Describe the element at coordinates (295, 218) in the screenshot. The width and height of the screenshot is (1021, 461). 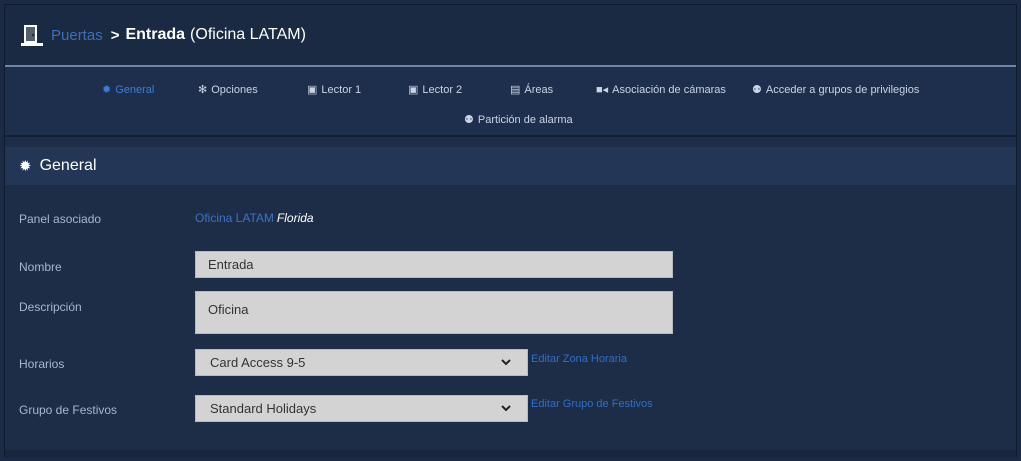
I see `panel-location: Florida` at that location.